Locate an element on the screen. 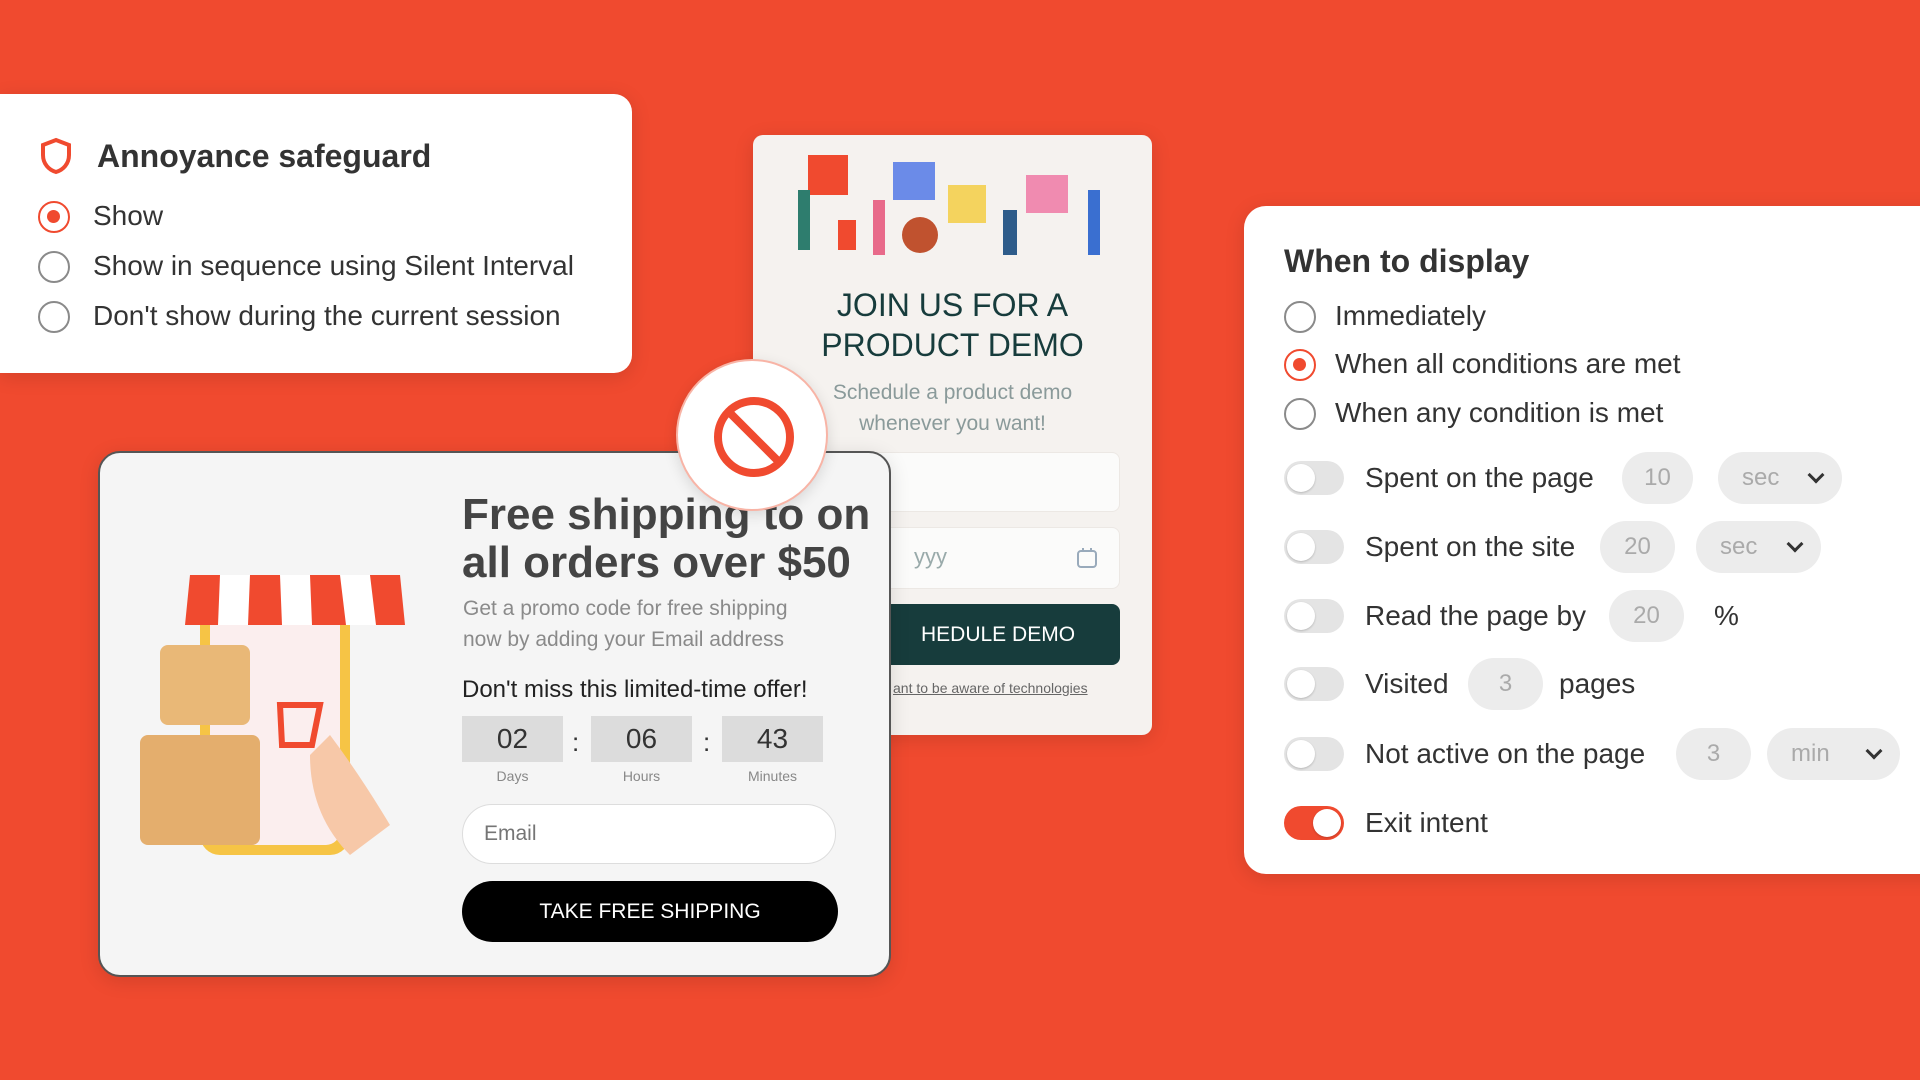  radio-label-any-condition: When any condition is met is located at coordinates (1499, 412).